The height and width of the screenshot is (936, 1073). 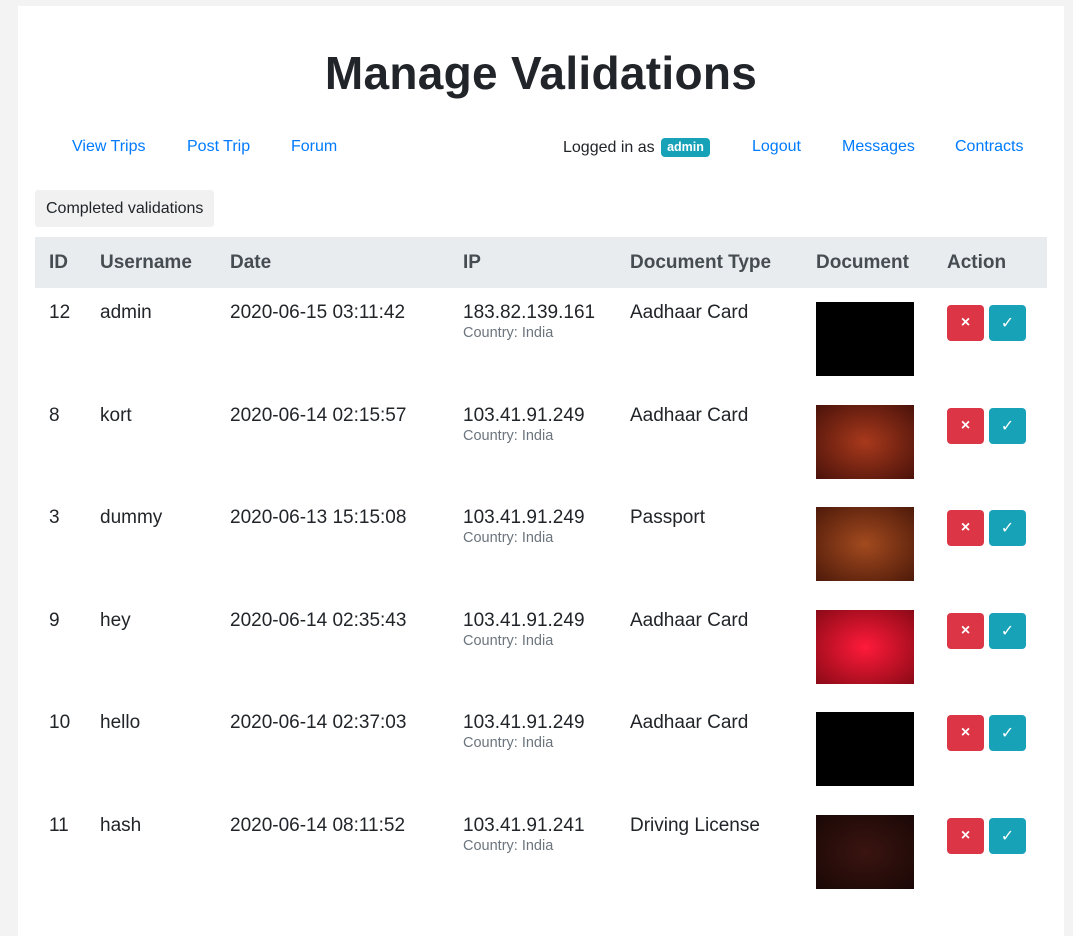 I want to click on cell-id: 3, so click(x=54, y=517).